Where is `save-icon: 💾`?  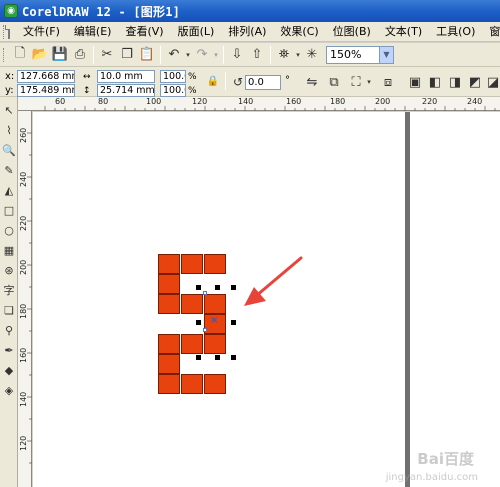
save-icon: 💾 is located at coordinates (60, 55).